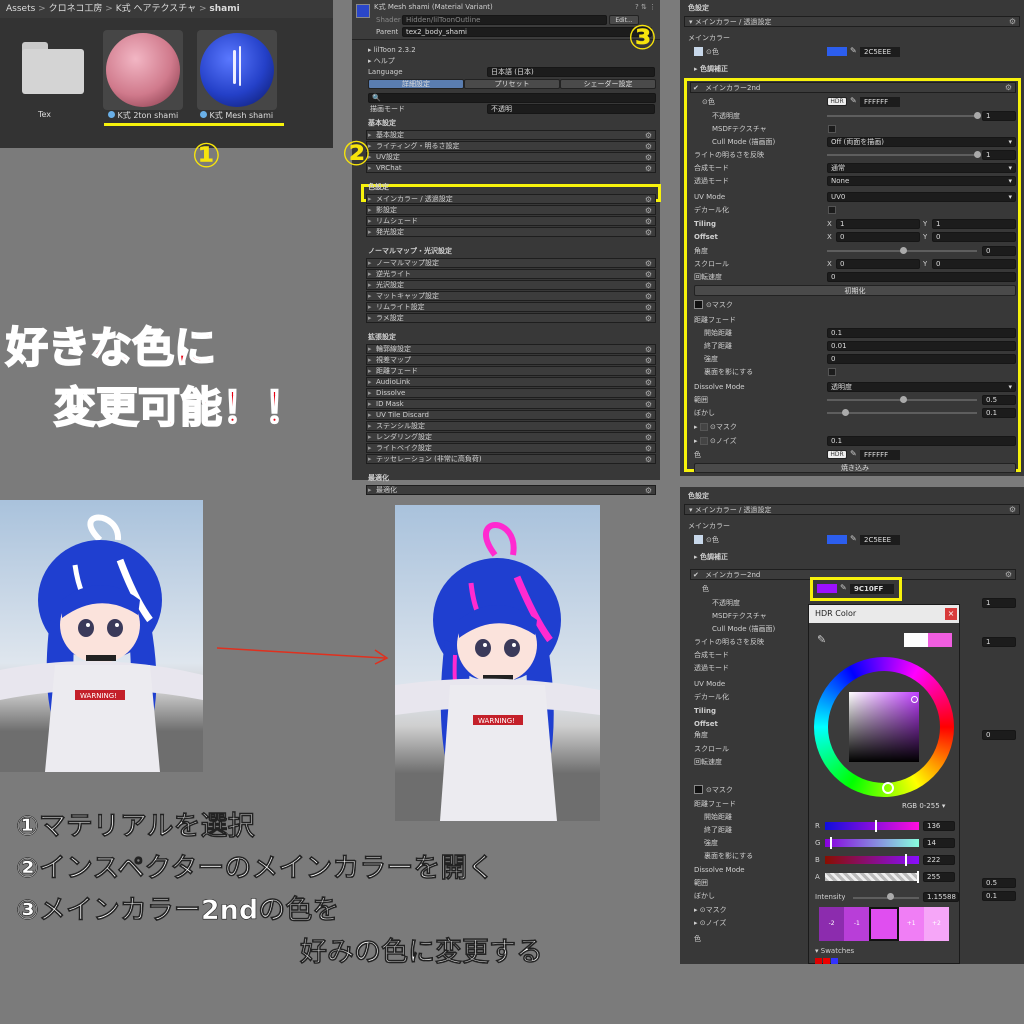  I want to click on blur-slider-handle, so click(845, 412).